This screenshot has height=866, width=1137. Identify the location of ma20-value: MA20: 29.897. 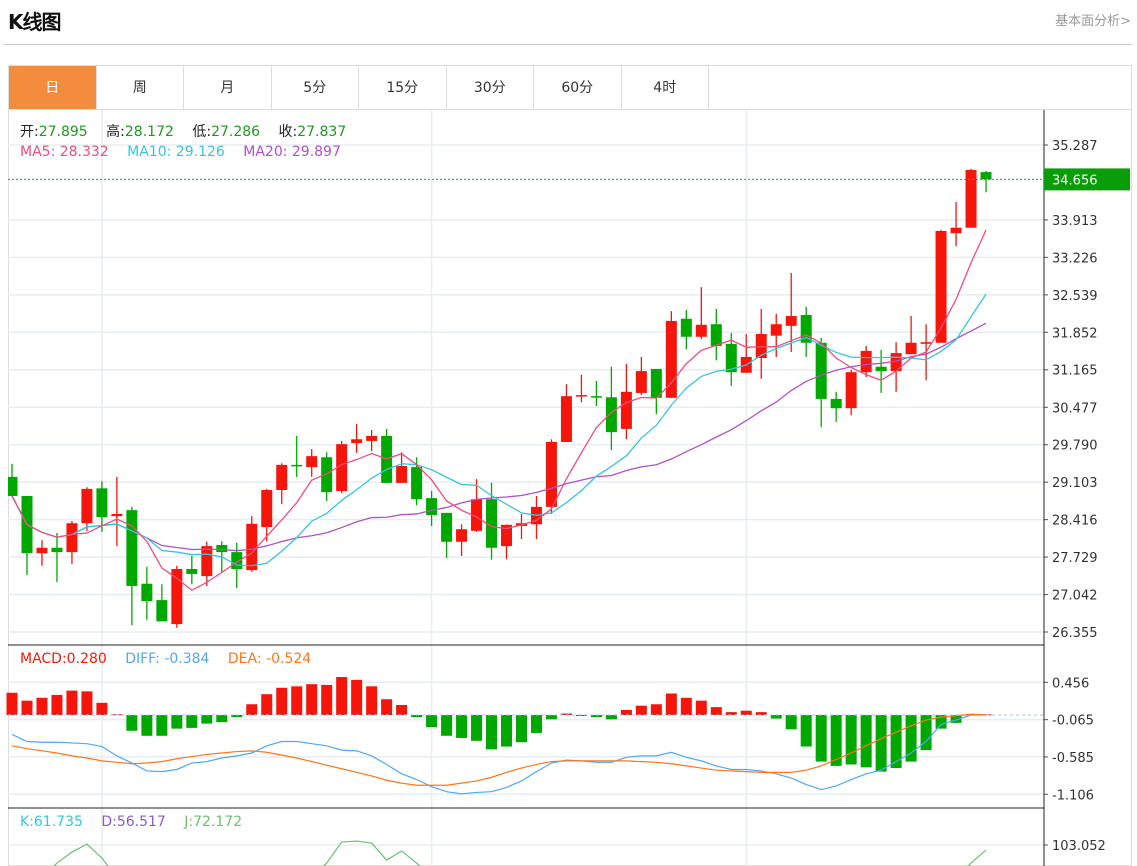
(292, 152).